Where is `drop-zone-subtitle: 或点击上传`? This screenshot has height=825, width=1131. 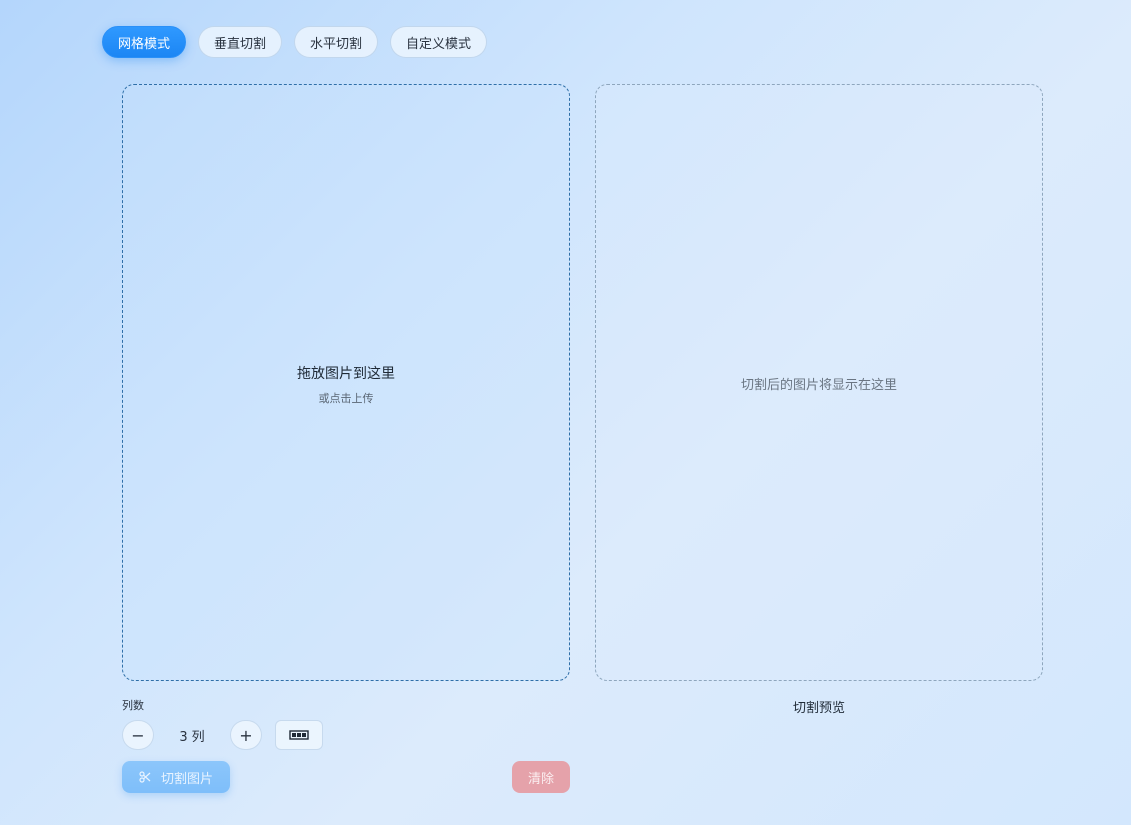
drop-zone-subtitle: 或点击上传 is located at coordinates (346, 398).